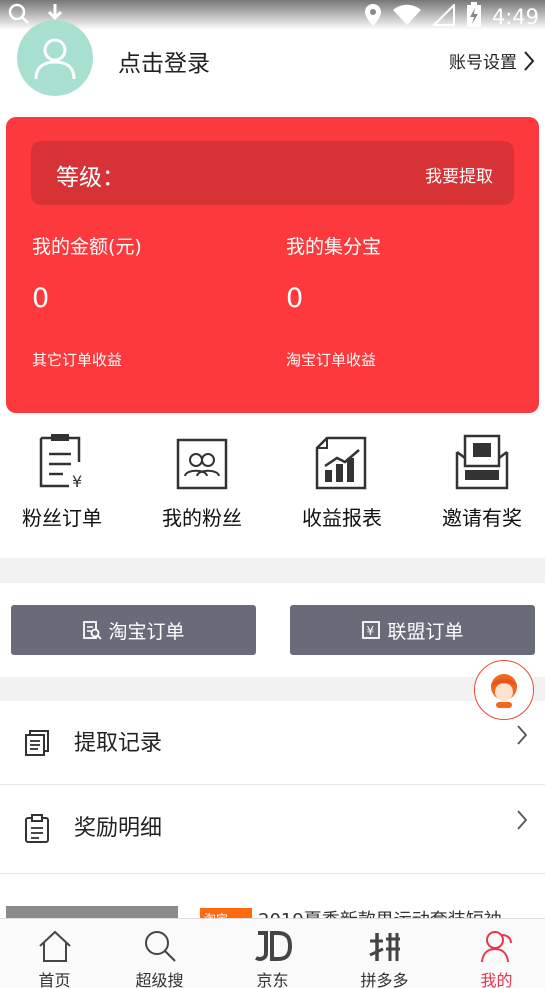  I want to click on balance-title: 我的金额(元), so click(87, 247).